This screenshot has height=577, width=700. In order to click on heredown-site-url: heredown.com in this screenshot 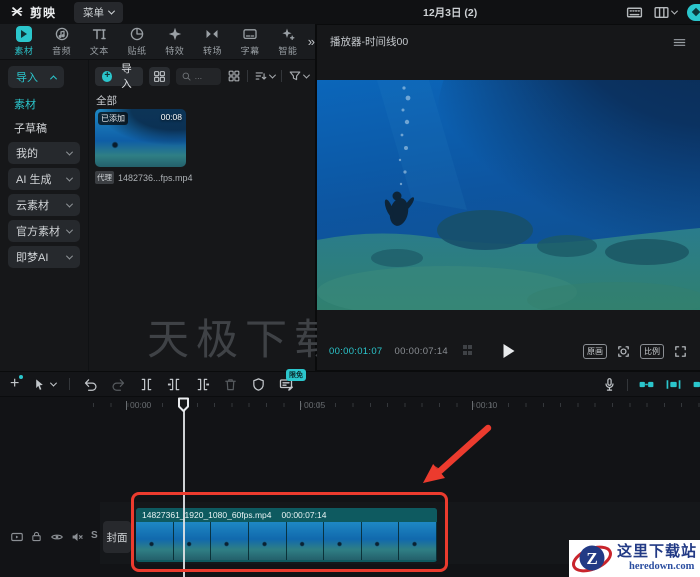, I will do `click(662, 566)`.